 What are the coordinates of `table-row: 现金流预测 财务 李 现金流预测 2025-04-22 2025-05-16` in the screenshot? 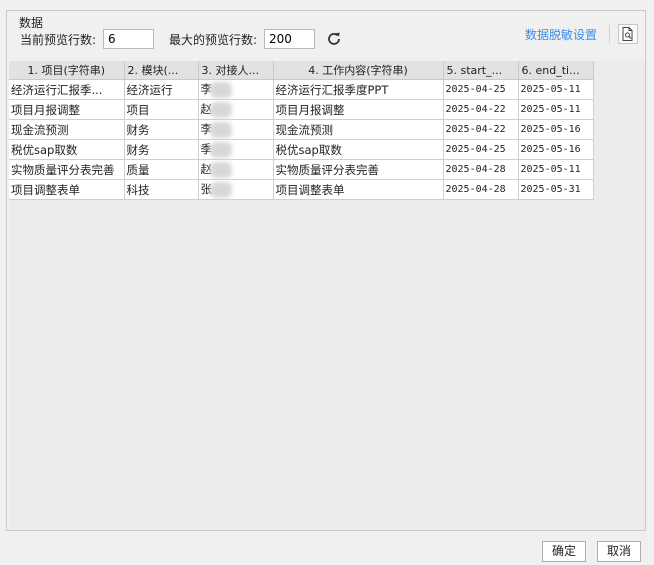 It's located at (301, 129).